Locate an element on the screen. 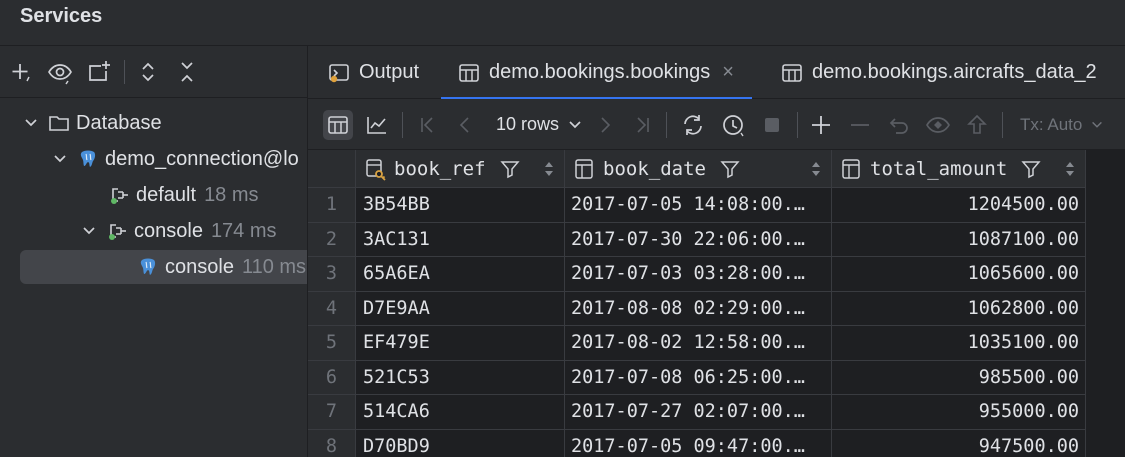 The image size is (1125, 457). stop-icon is located at coordinates (772, 125).